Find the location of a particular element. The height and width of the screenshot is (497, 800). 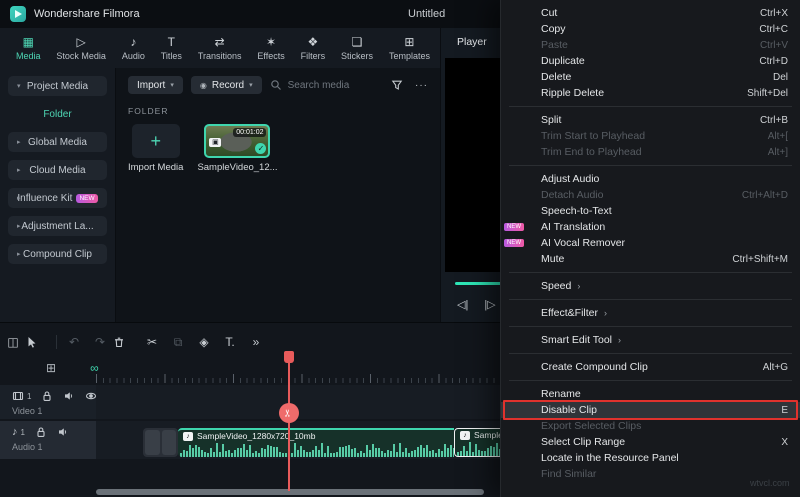

sidebar-item-influence-kit: ▸ Influence Kit NEW is located at coordinates (57, 198).